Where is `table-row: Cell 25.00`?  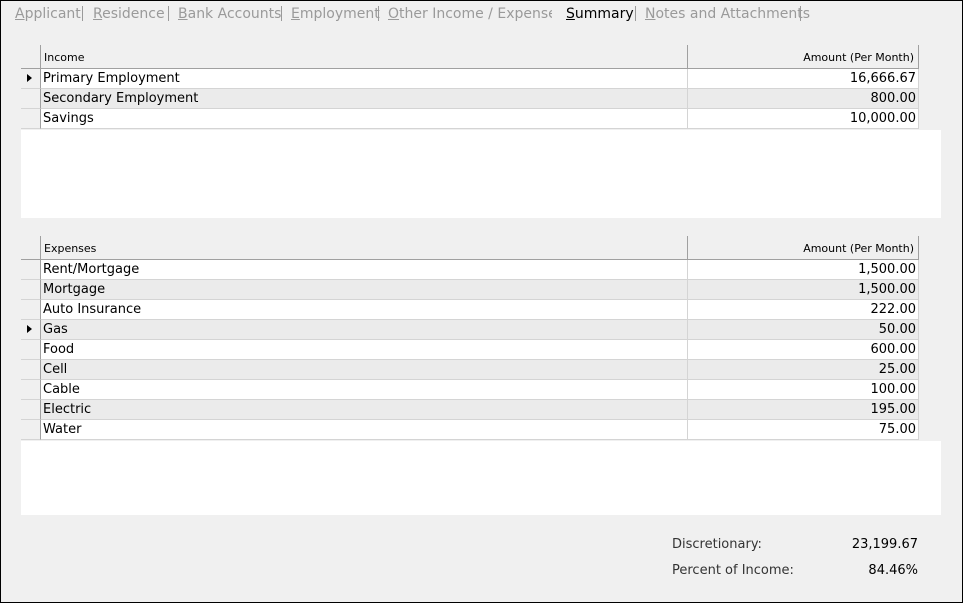 table-row: Cell 25.00 is located at coordinates (470, 370).